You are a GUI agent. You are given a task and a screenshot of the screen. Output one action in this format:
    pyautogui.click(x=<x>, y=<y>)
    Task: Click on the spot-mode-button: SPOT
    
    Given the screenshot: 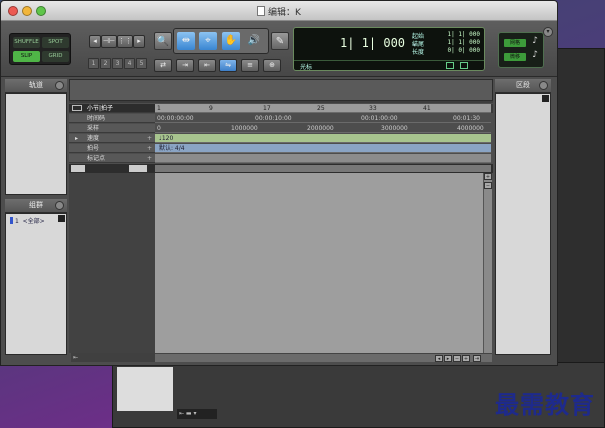 What is the action you would take?
    pyautogui.click(x=55, y=42)
    